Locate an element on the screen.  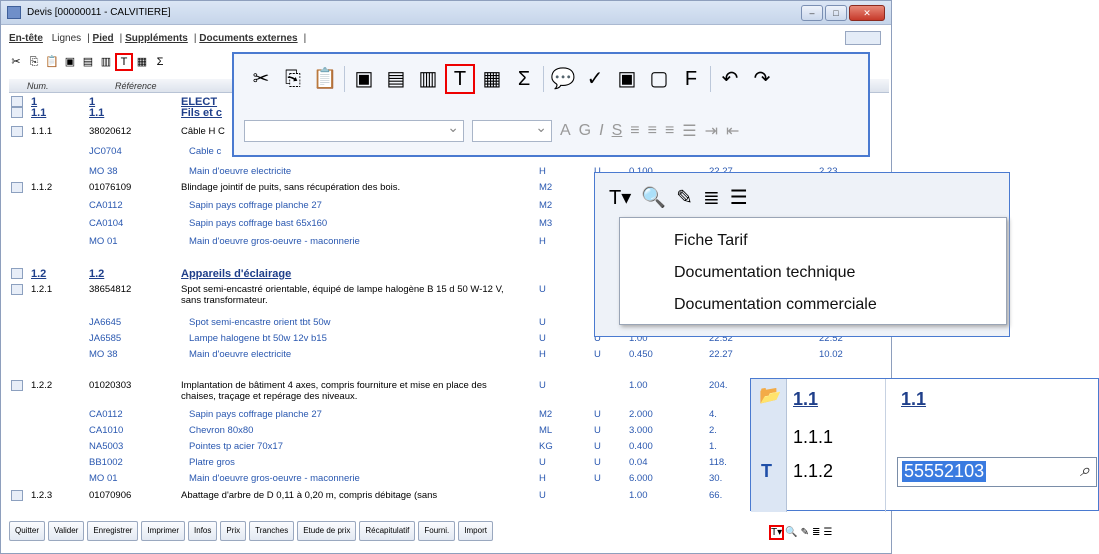
level2-icon: ▥ is located at coordinates (106, 62).